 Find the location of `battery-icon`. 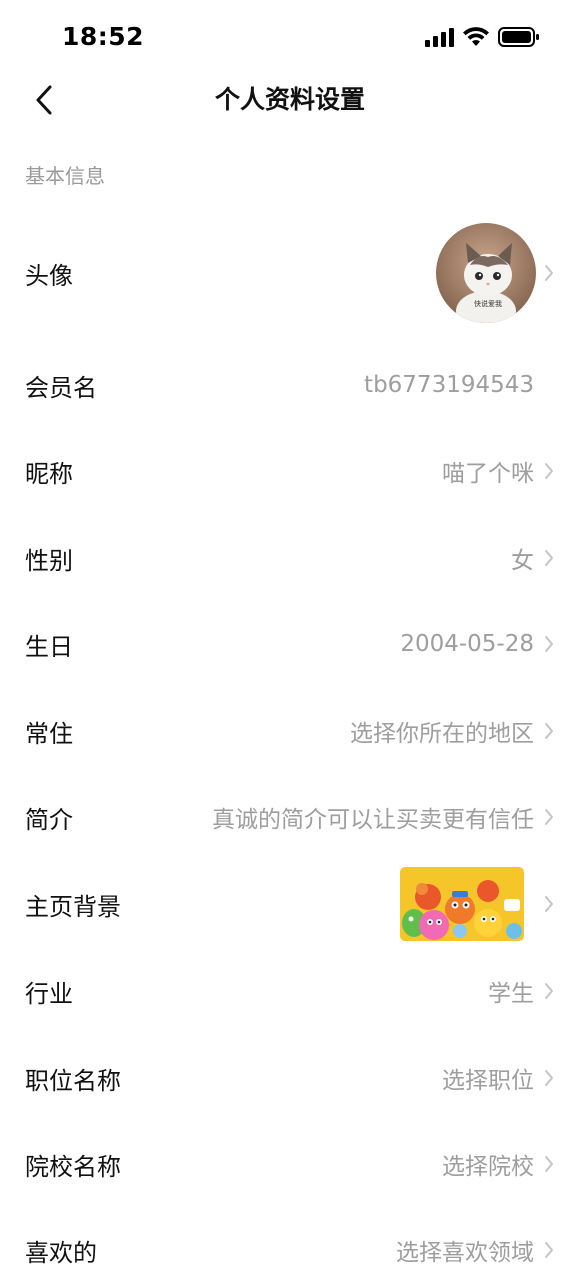

battery-icon is located at coordinates (518, 37).